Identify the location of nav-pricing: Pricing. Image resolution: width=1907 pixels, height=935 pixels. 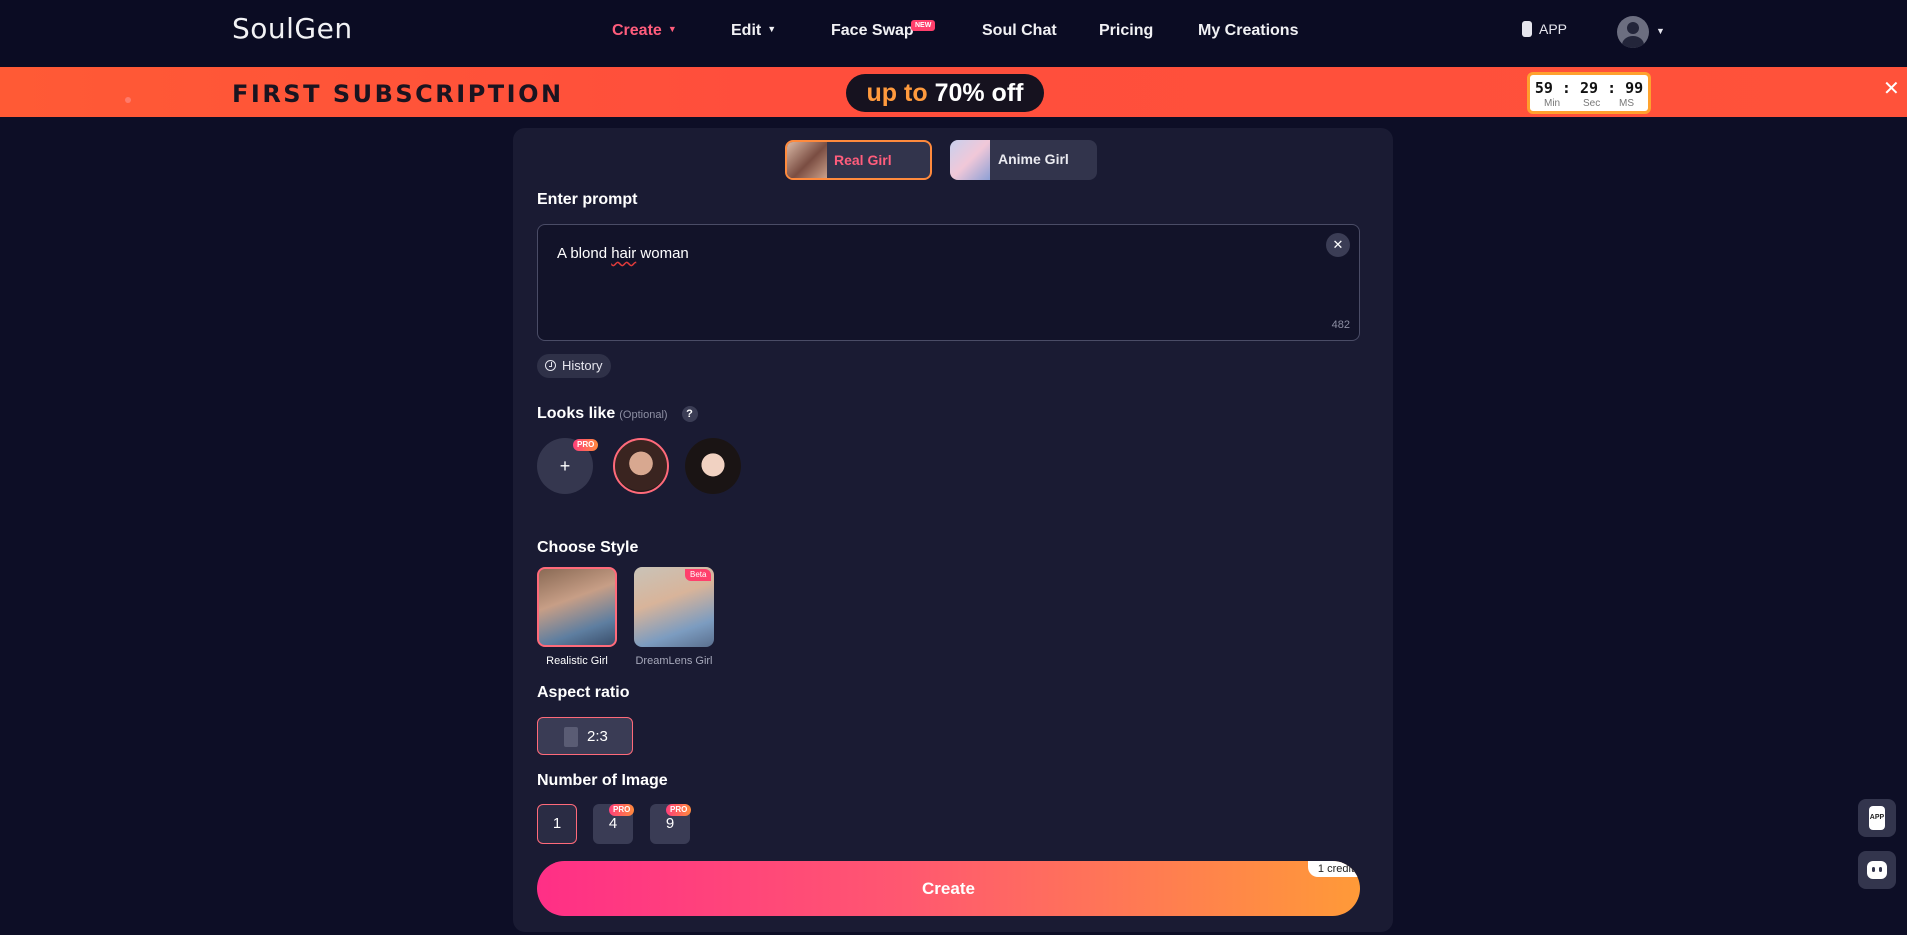
(1126, 31).